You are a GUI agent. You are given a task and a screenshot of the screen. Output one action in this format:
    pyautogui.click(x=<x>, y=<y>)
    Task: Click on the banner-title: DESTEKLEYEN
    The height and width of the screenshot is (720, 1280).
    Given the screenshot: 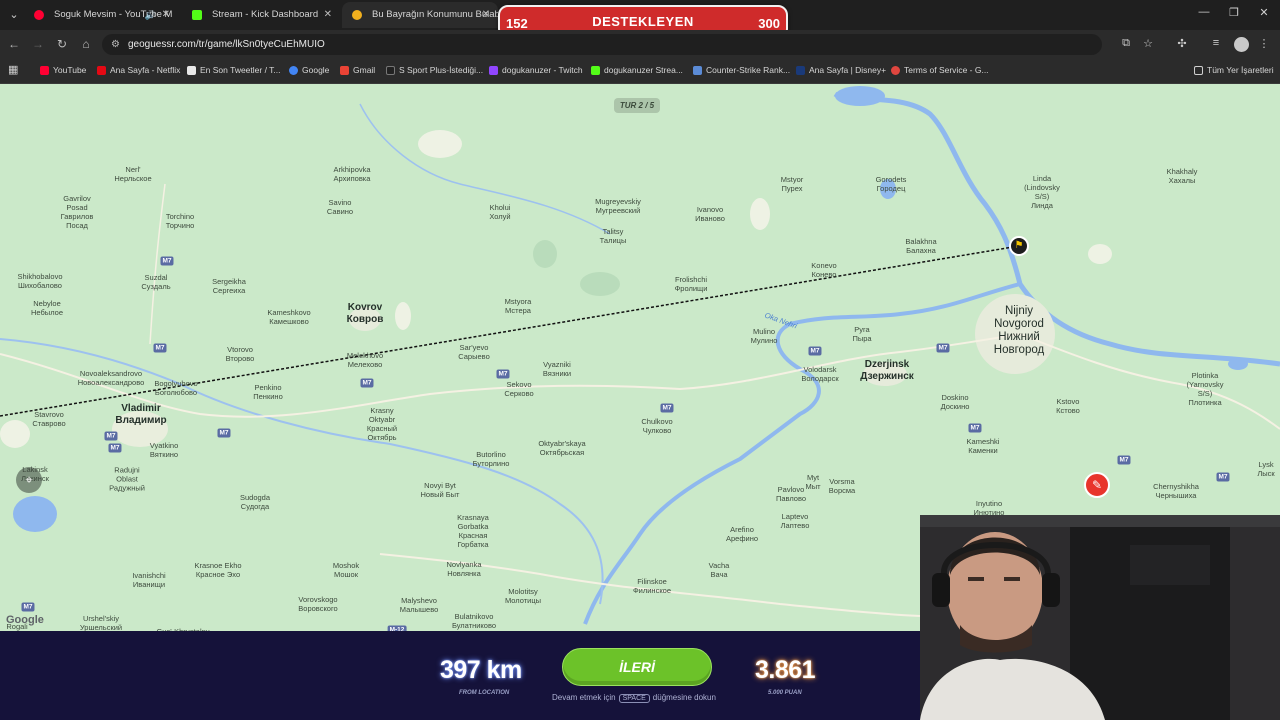 What is the action you would take?
    pyautogui.click(x=643, y=21)
    